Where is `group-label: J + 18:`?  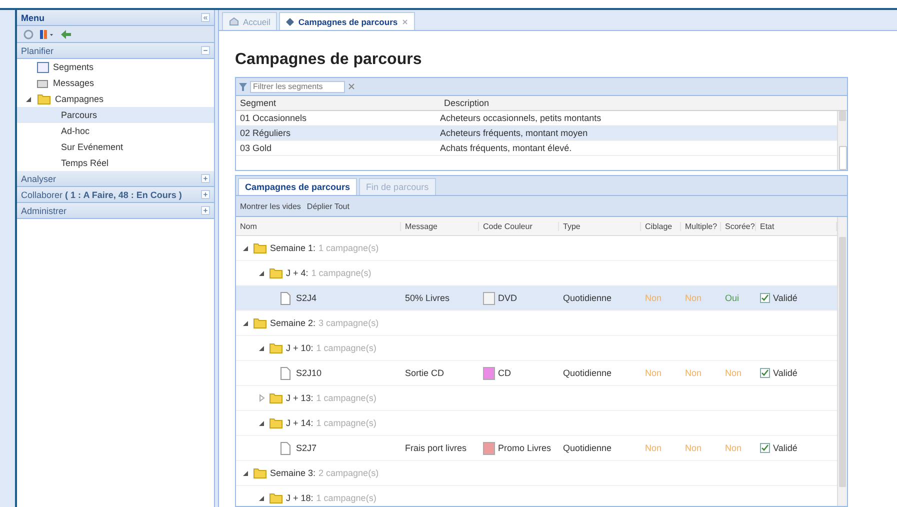 group-label: J + 18: is located at coordinates (300, 498).